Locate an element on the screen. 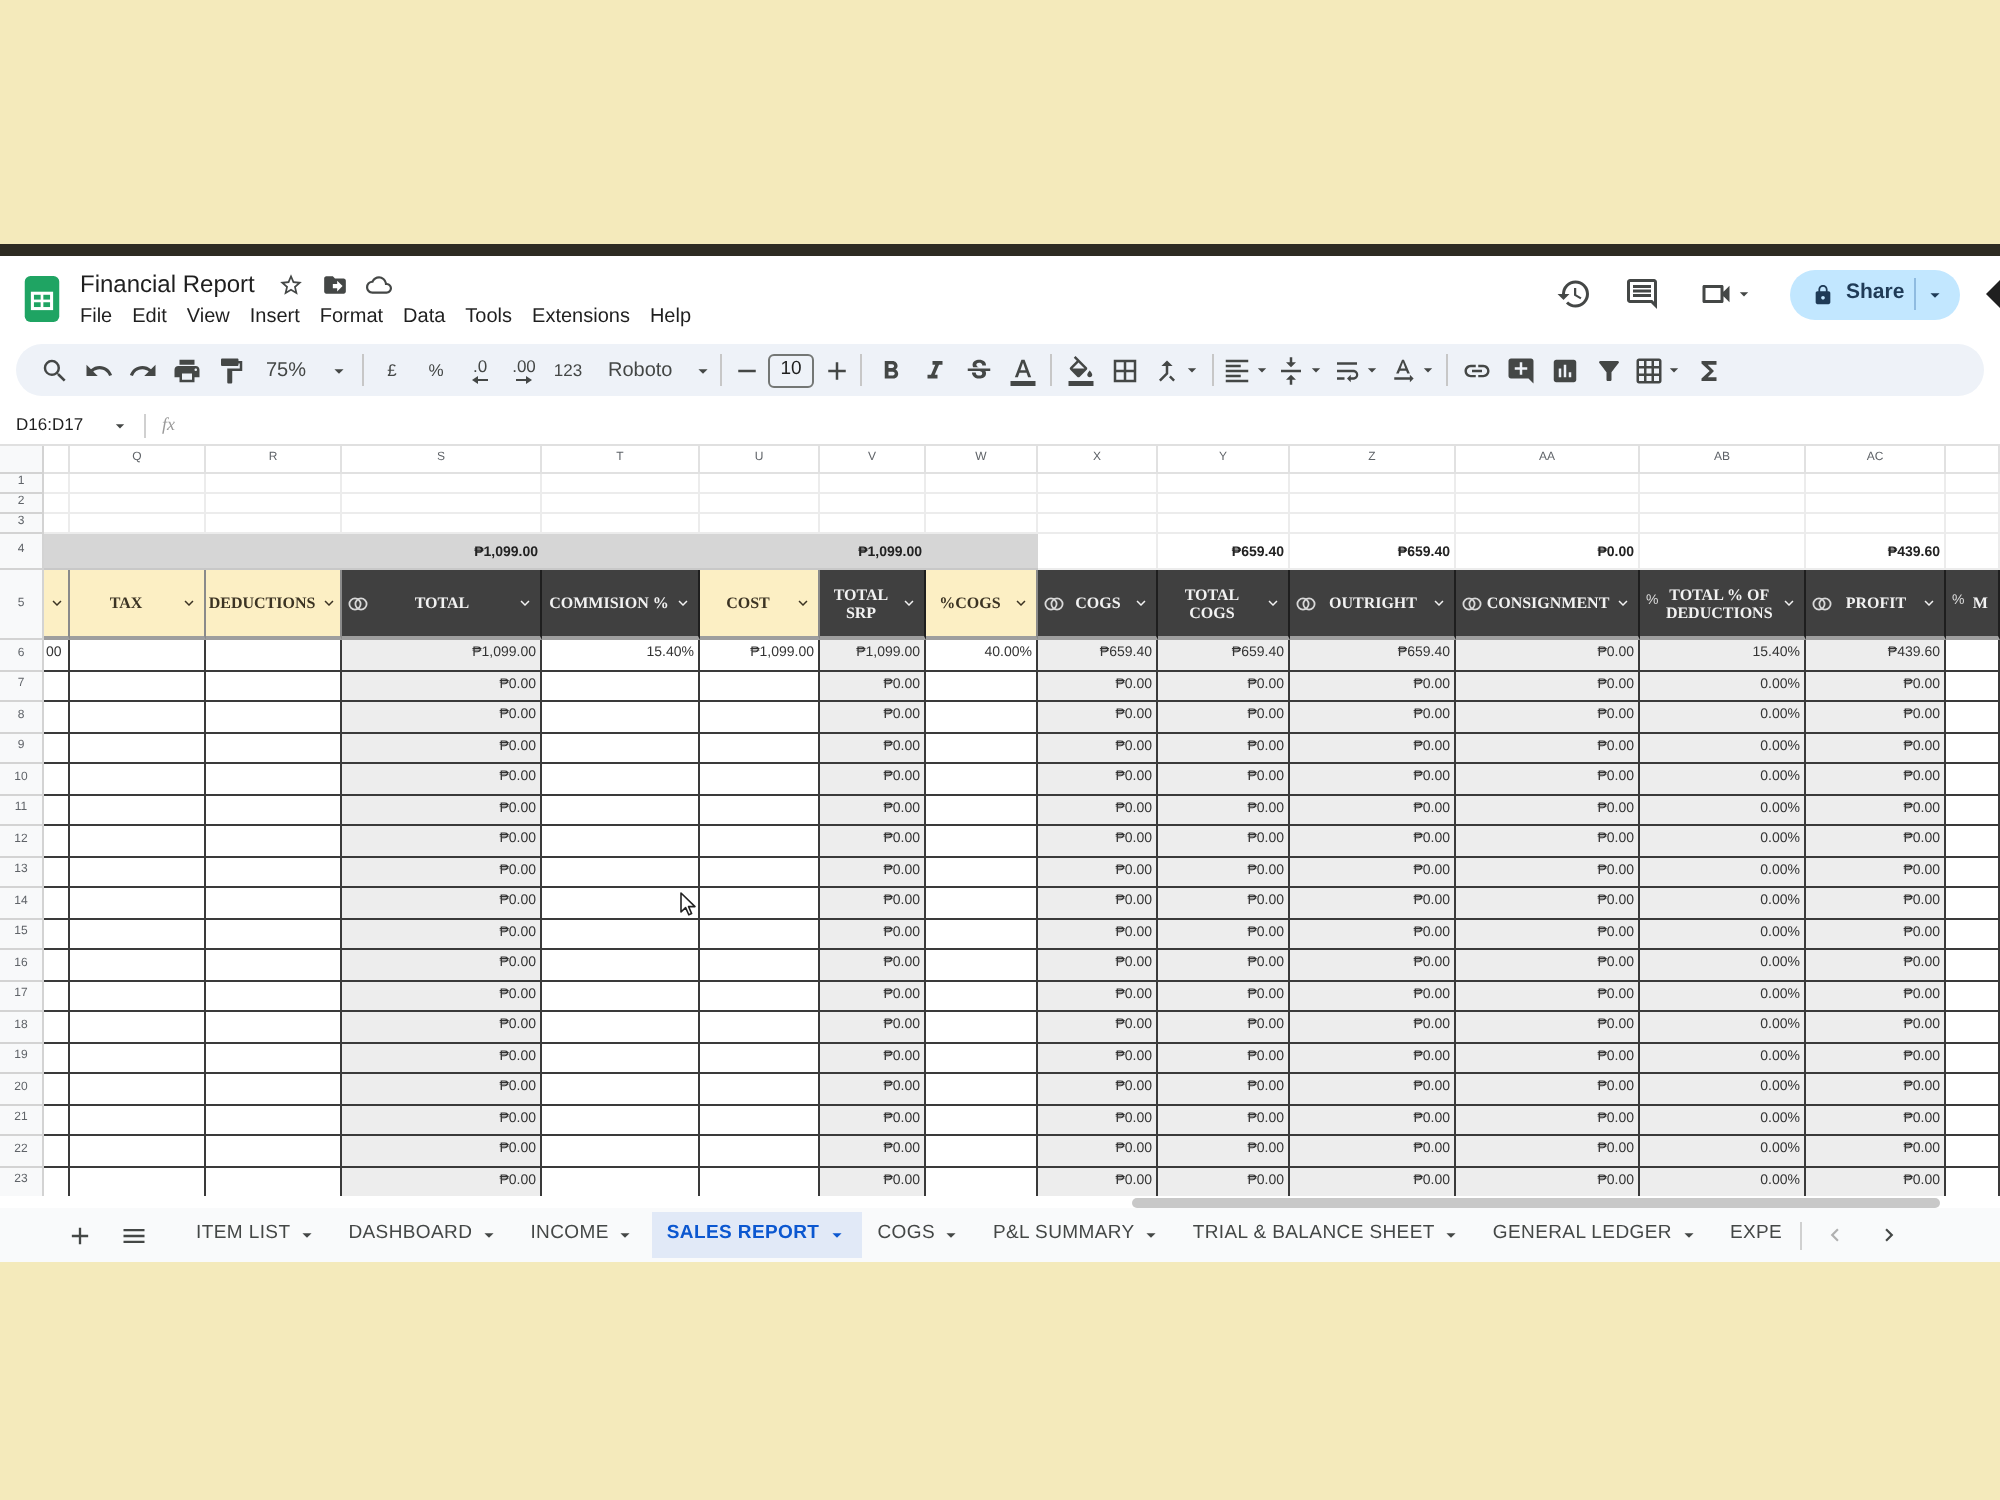 The image size is (2000, 1500). name-box: D16:D17 is located at coordinates (73, 425).